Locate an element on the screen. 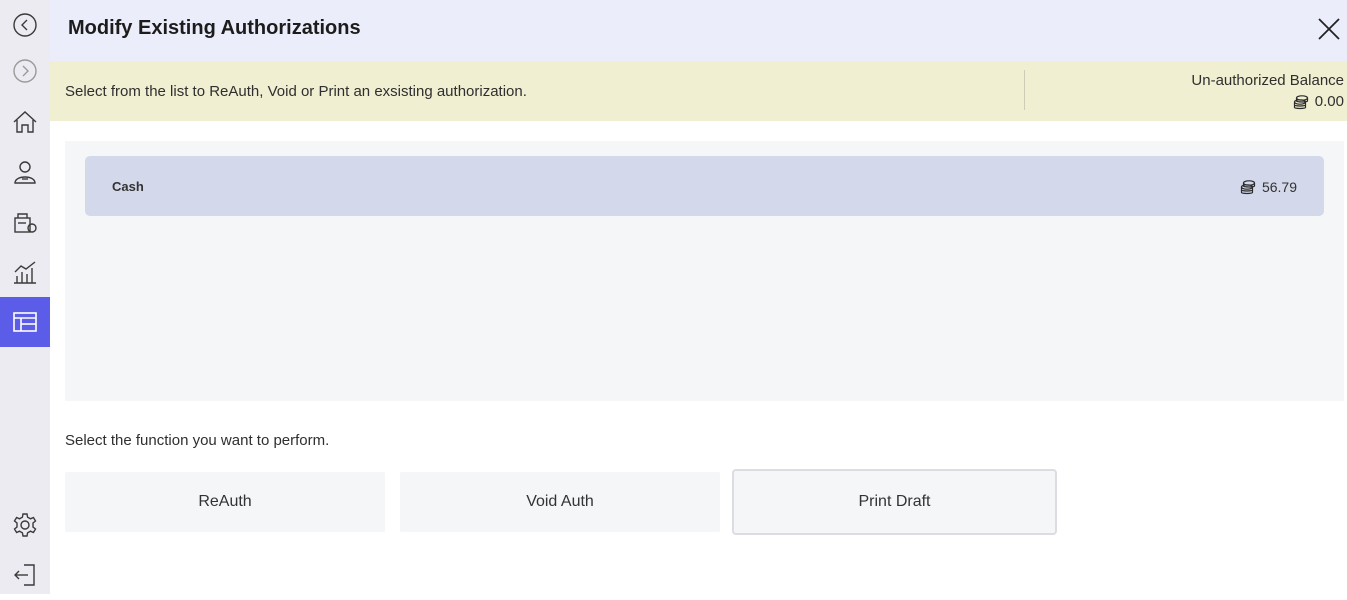 This screenshot has height=600, width=1347. logout-icon is located at coordinates (24, 575).